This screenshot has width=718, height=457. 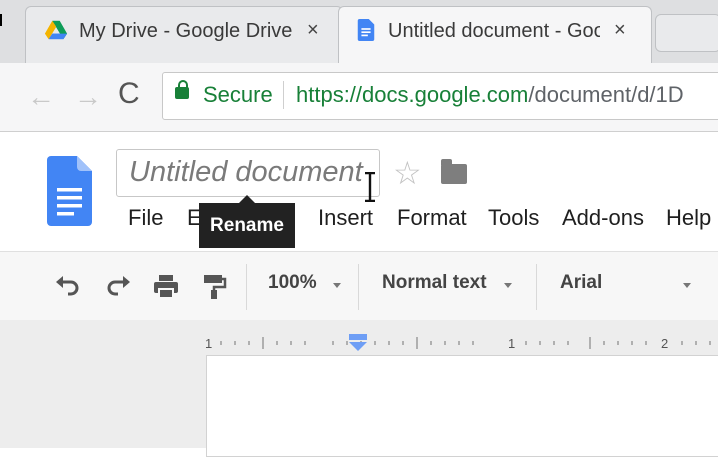 What do you see at coordinates (283, 95) in the screenshot?
I see `address-divider` at bounding box center [283, 95].